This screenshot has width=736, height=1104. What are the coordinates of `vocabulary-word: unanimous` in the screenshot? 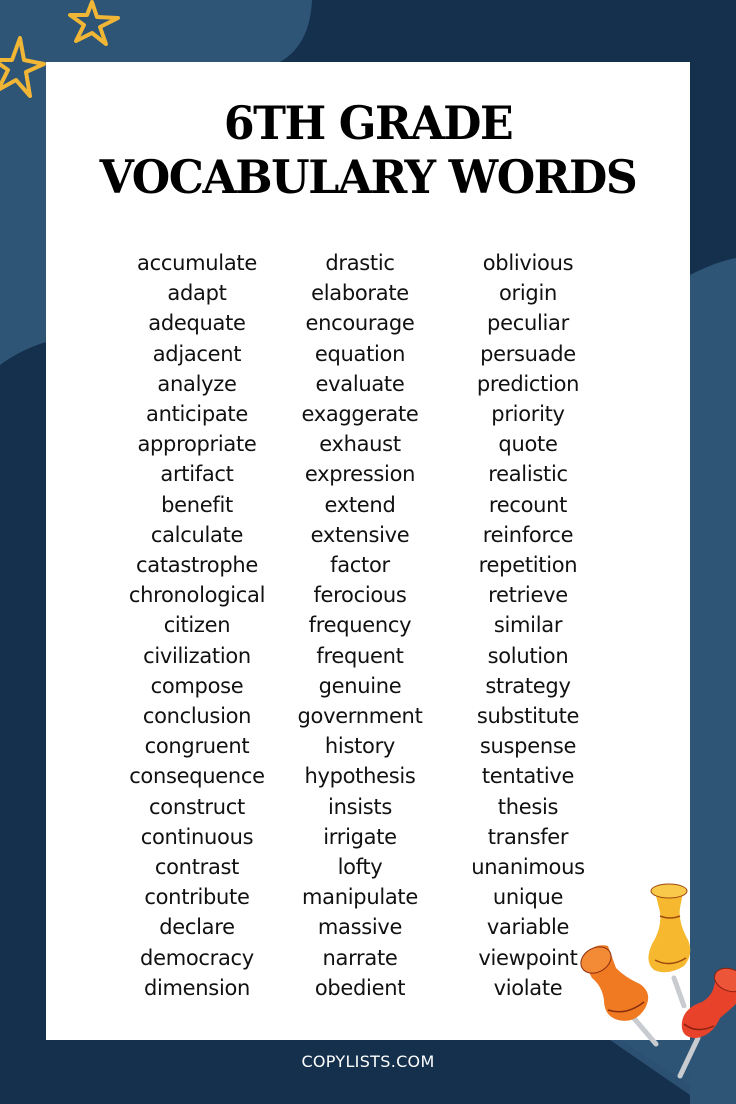 It's located at (528, 867).